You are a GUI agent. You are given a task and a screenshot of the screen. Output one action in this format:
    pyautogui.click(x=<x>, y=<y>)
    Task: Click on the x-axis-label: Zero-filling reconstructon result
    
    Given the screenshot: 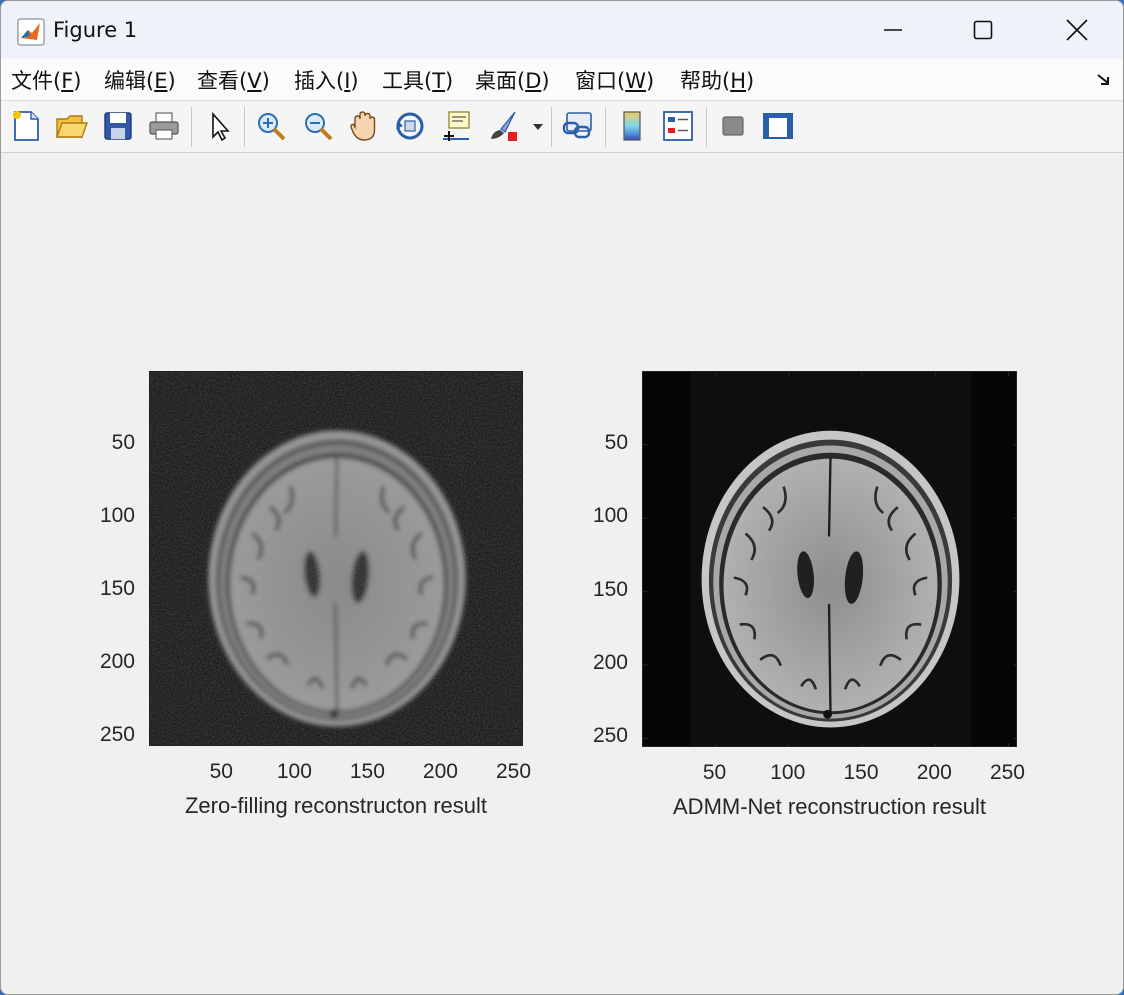 What is the action you would take?
    pyautogui.click(x=336, y=805)
    